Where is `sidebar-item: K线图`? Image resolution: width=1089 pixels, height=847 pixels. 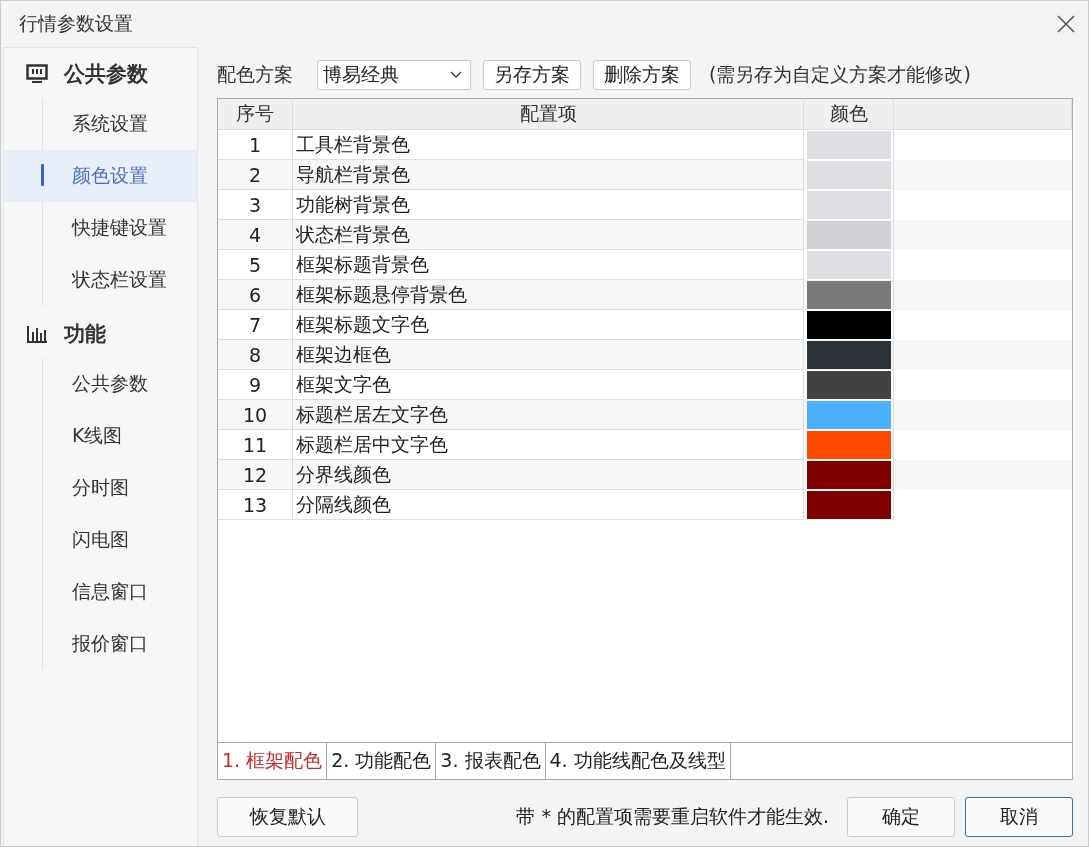 sidebar-item: K线图 is located at coordinates (100, 436).